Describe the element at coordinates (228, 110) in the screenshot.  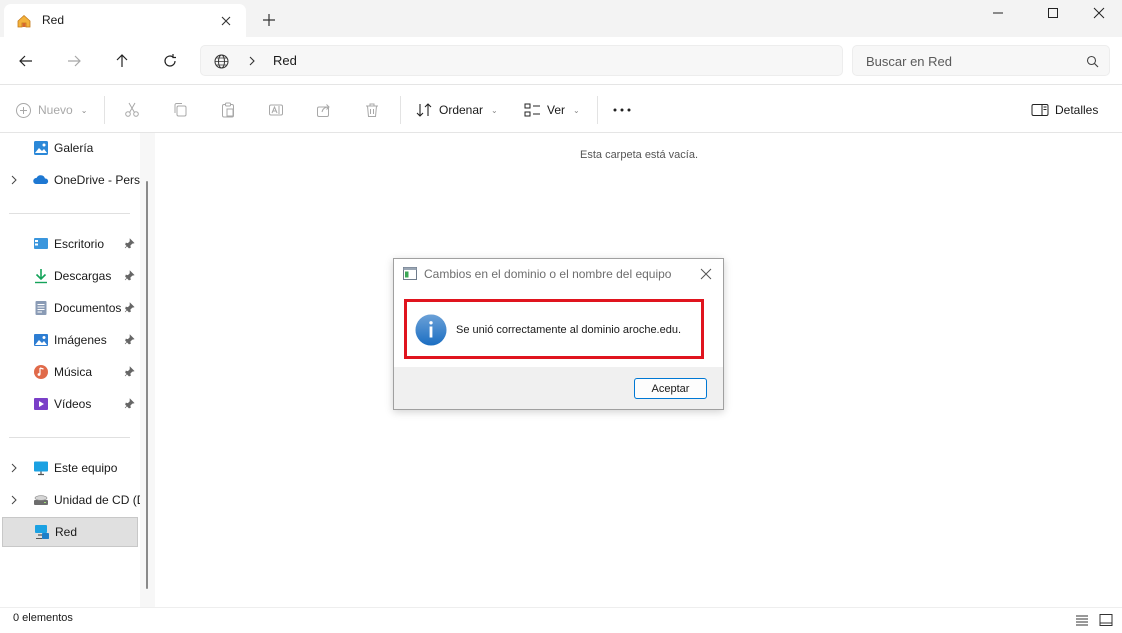
I see `paste-button` at that location.